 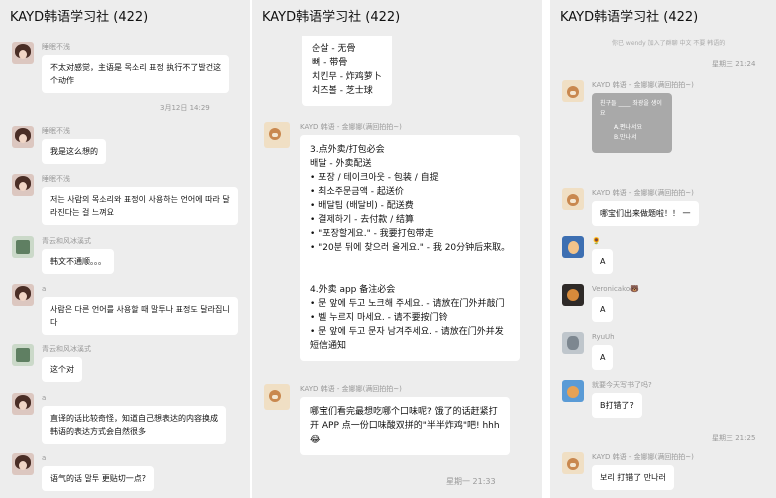 I want to click on message: KAYD 韩语 - 金娜娜(满回拍拍~) 보리 打错了 만나러, so click(x=628, y=471).